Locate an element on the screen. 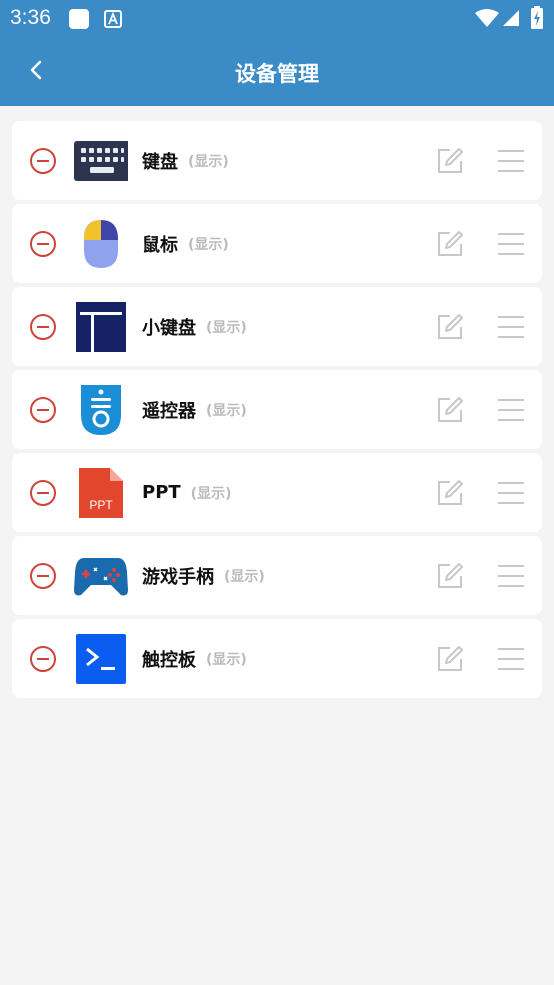 The image size is (554, 985). gamepad-icon is located at coordinates (101, 576).